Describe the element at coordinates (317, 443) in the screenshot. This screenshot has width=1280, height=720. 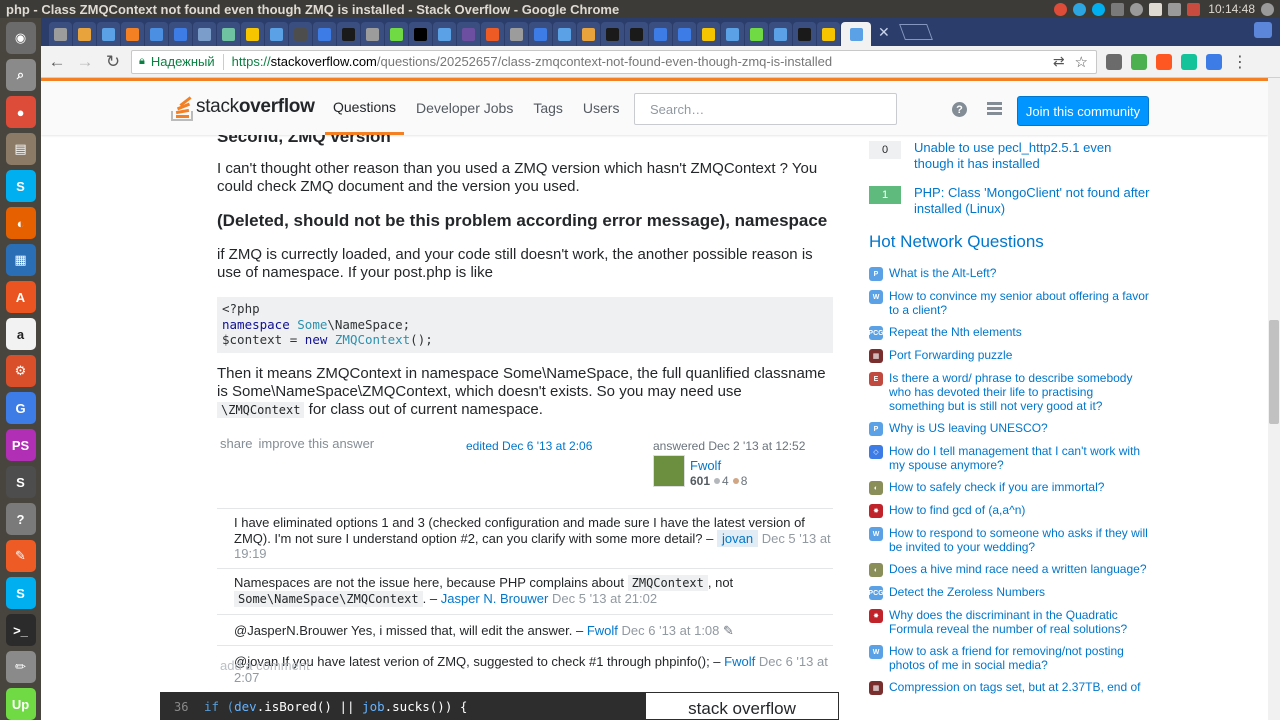
I see `improve-answer-link: improve this answer` at that location.